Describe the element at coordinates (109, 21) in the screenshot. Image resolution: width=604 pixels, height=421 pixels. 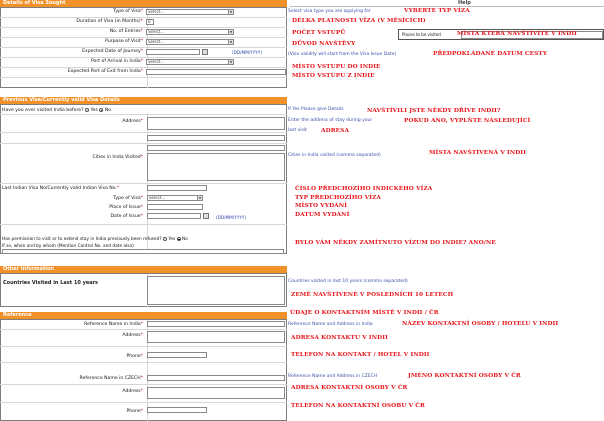
I see `duration-label: Duration of Visa (in Months)*` at that location.